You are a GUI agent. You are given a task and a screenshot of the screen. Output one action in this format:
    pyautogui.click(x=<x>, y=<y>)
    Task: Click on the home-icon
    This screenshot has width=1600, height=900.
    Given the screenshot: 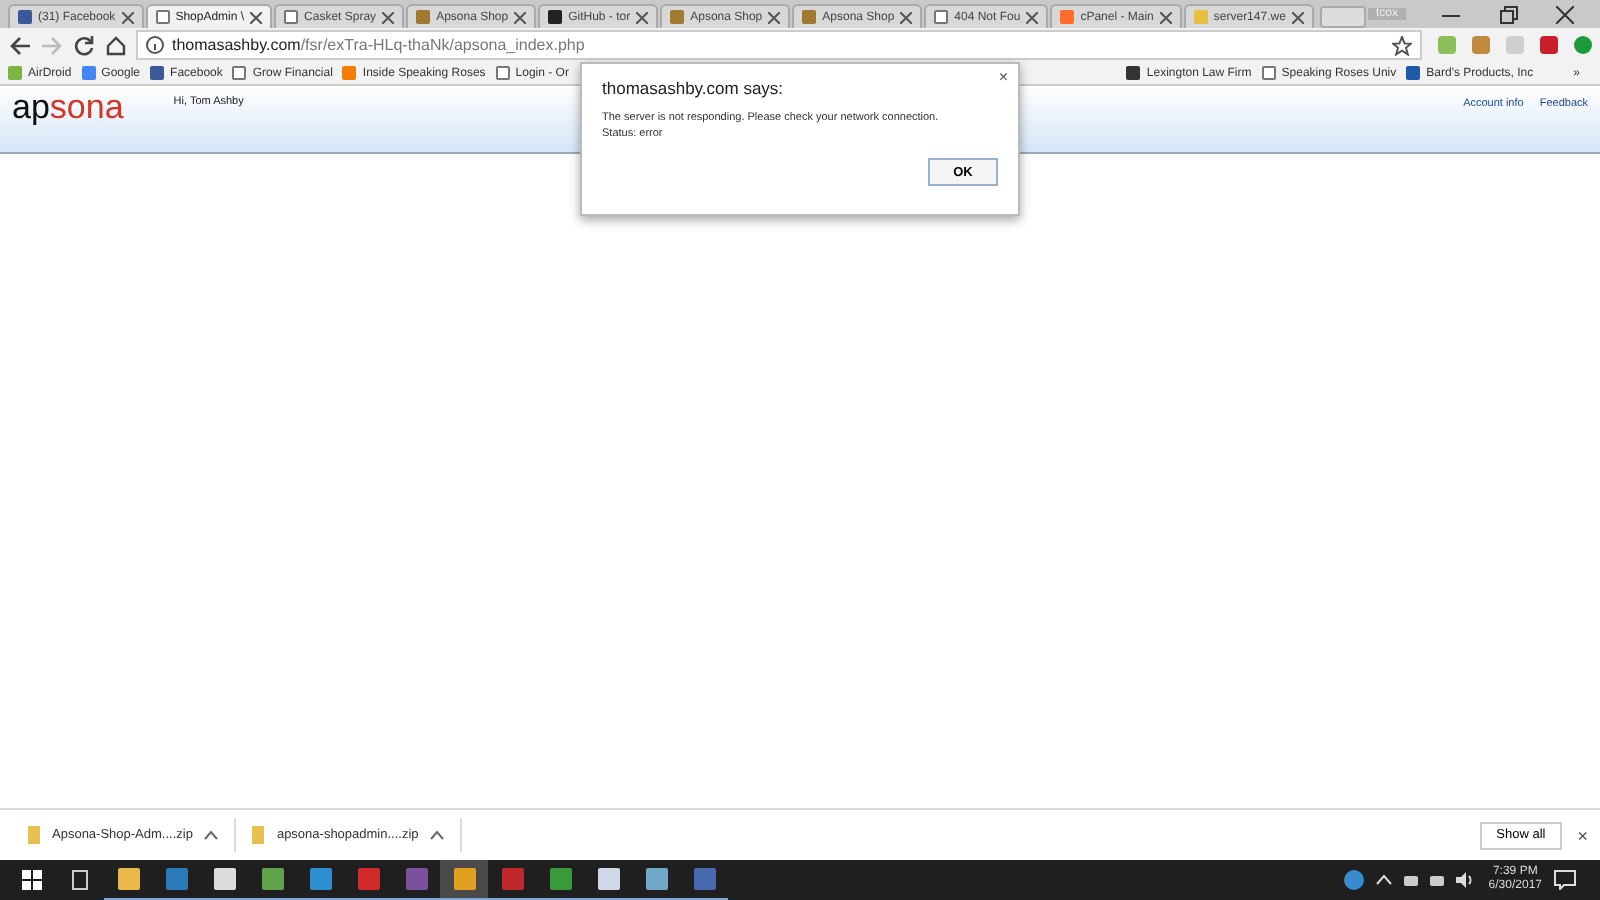 What is the action you would take?
    pyautogui.click(x=116, y=45)
    